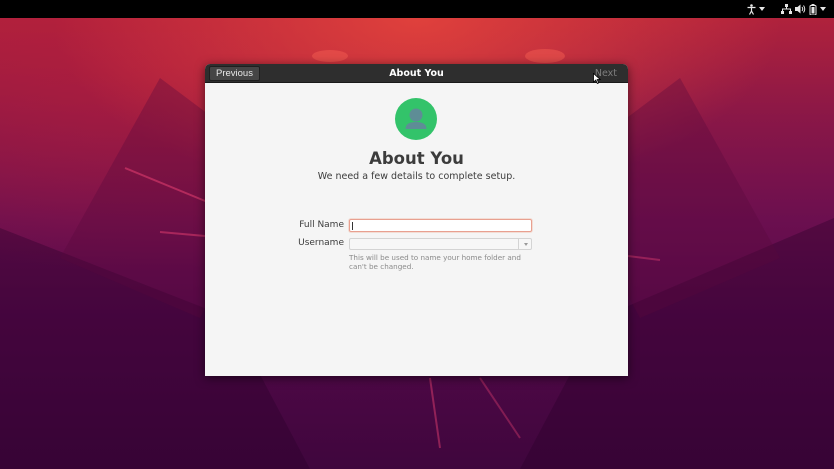  I want to click on status-menu, so click(803, 9).